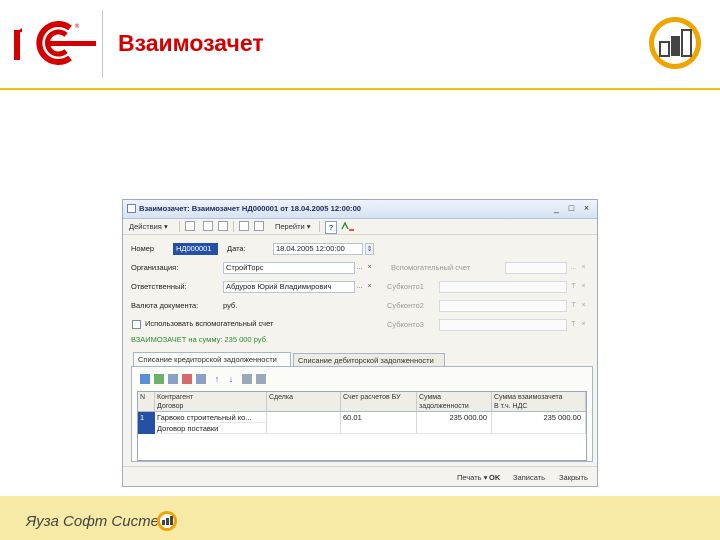  Describe the element at coordinates (173, 379) in the screenshot. I see `edit-row-icon` at that location.